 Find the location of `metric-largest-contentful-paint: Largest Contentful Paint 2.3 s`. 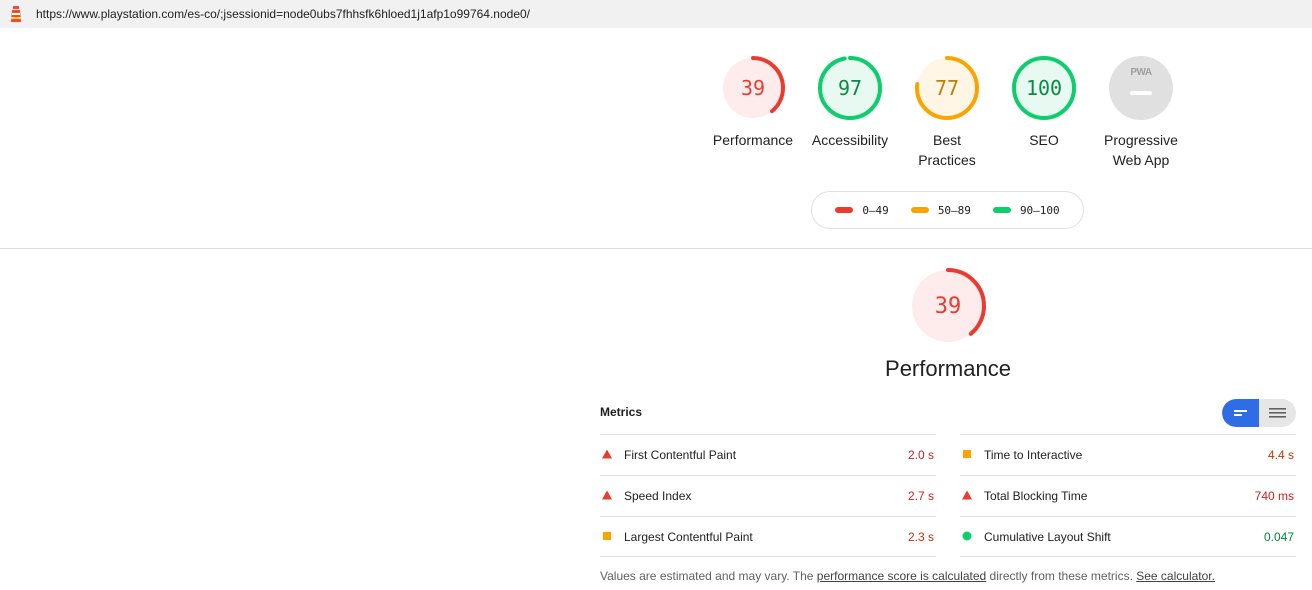

metric-largest-contentful-paint: Largest Contentful Paint 2.3 s is located at coordinates (768, 536).